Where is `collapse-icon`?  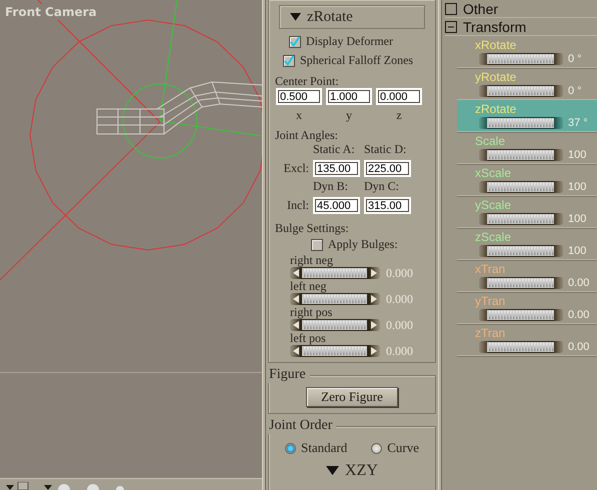
collapse-icon is located at coordinates (451, 26).